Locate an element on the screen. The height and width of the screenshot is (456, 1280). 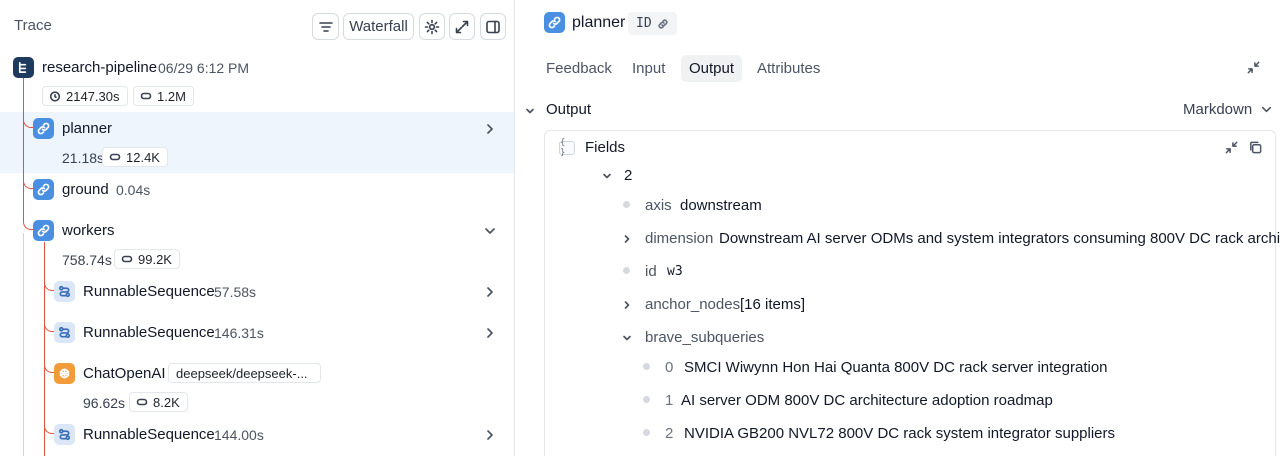
token-badge: 1.2M is located at coordinates (163, 96).